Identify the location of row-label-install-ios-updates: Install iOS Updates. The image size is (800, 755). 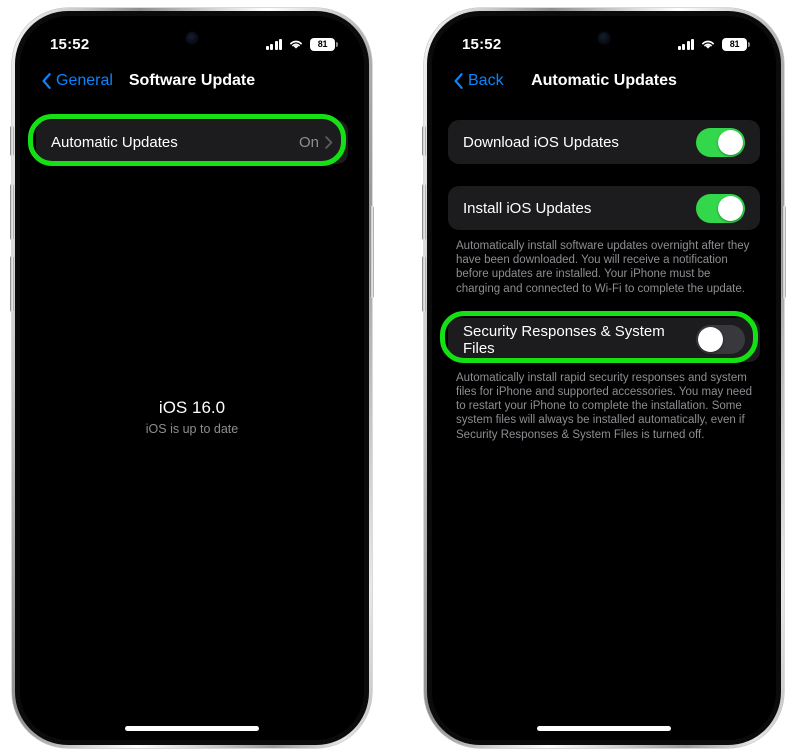
(527, 208).